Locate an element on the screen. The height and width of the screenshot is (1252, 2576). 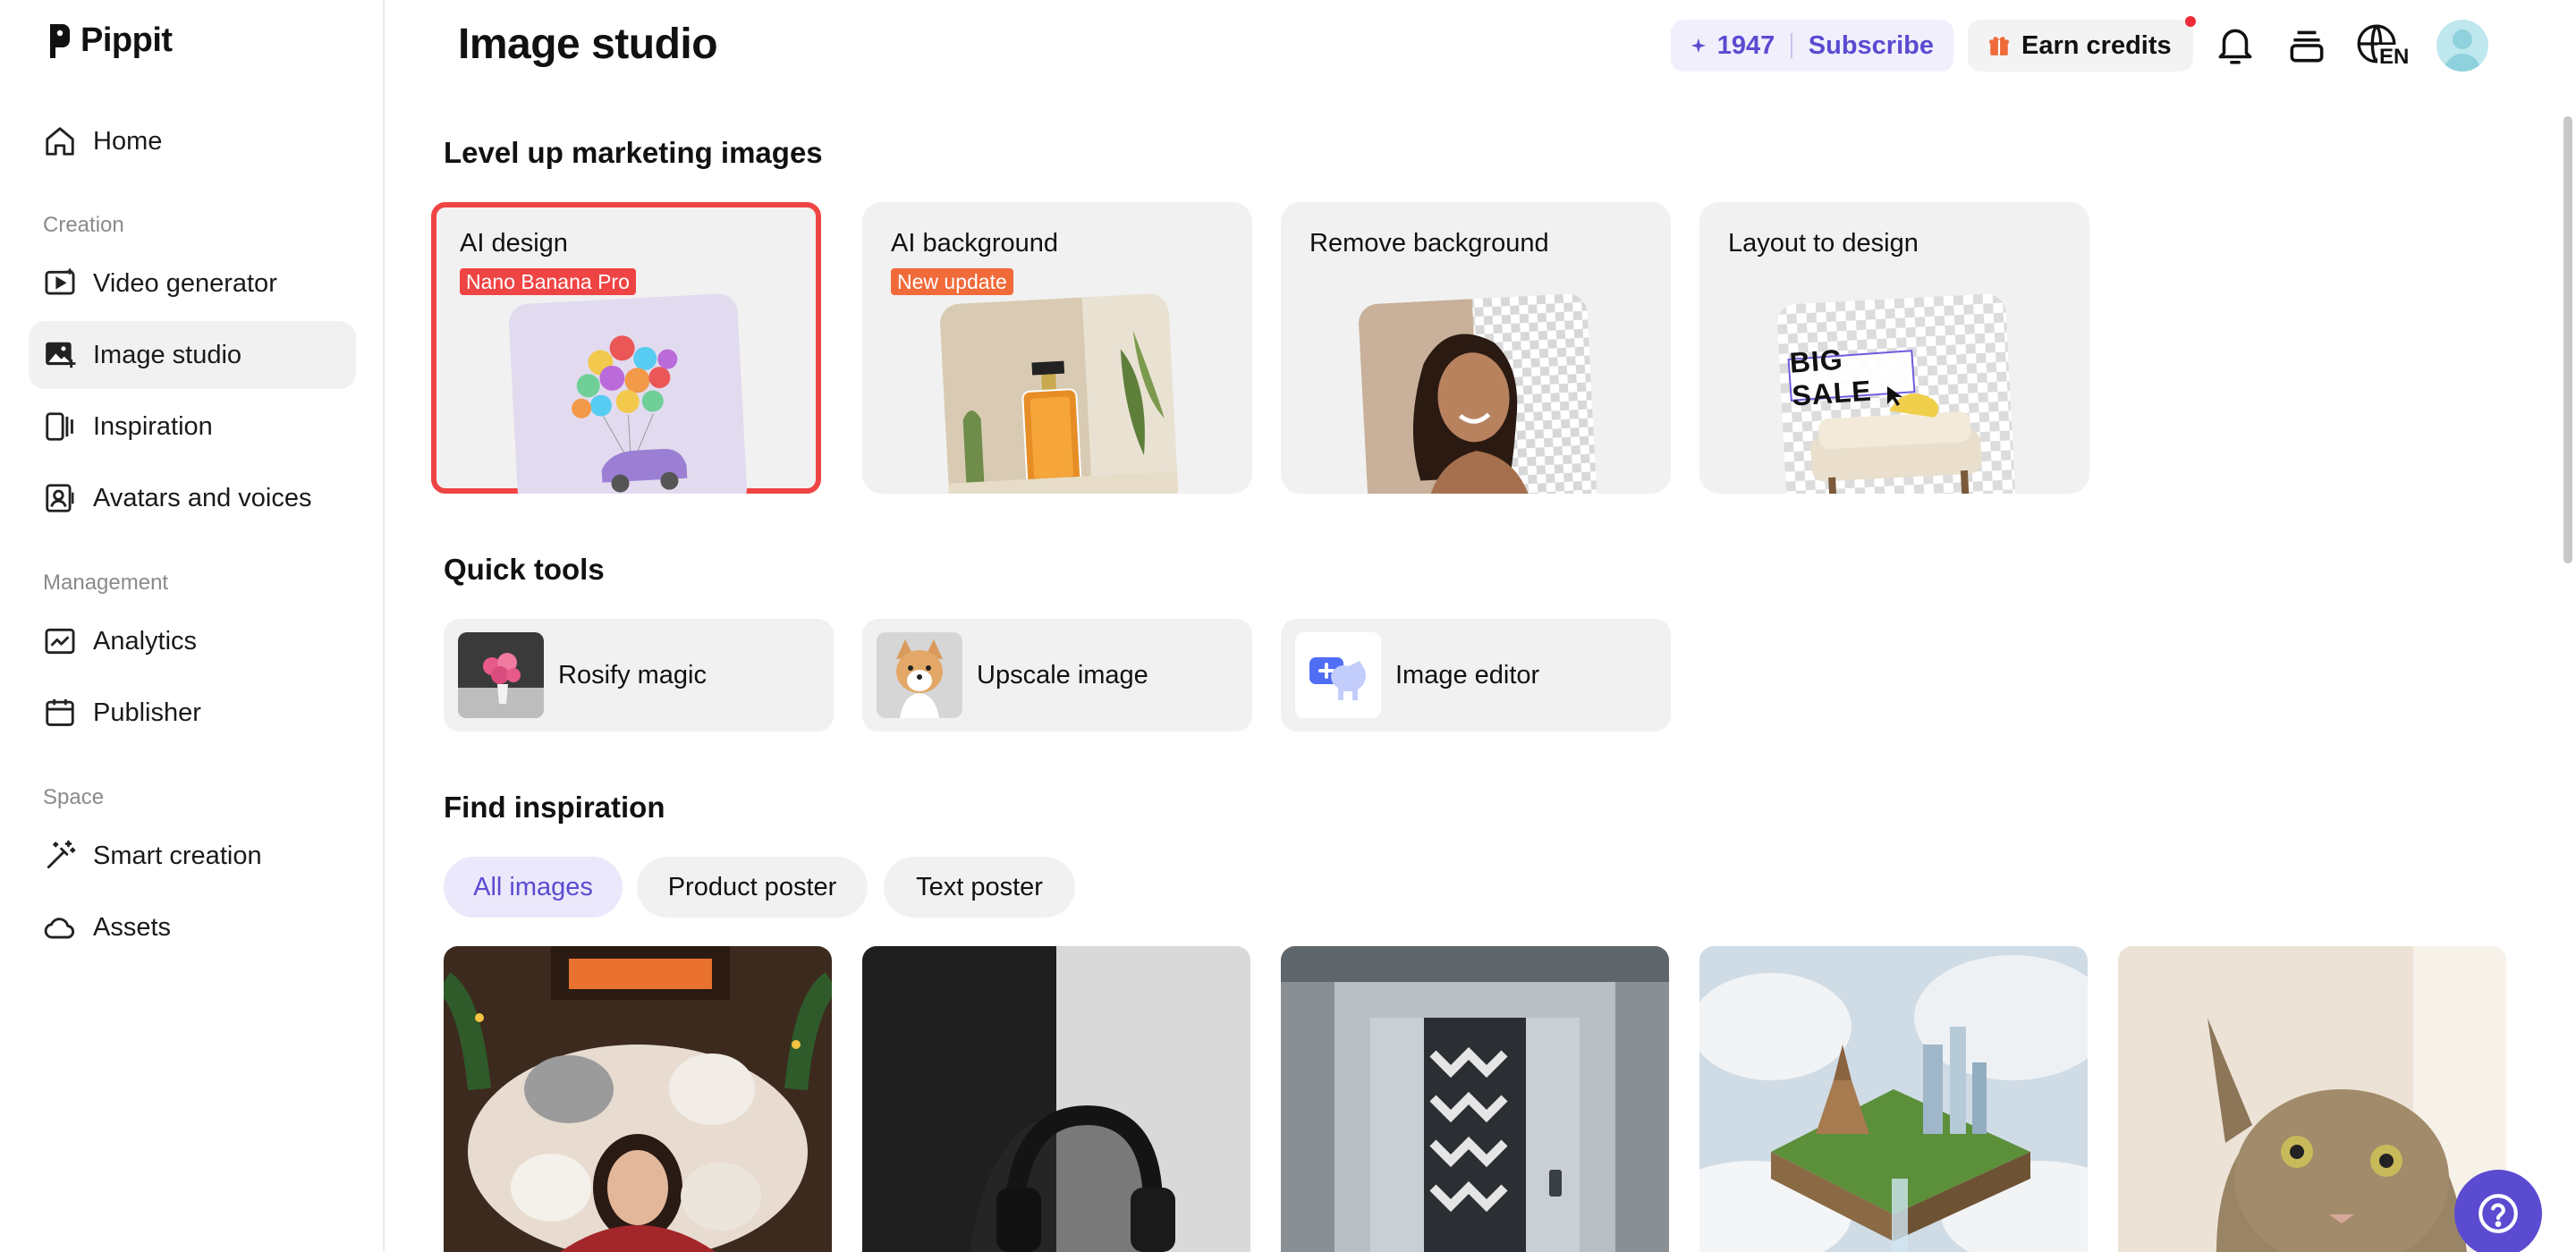
help-button is located at coordinates (2498, 1211).